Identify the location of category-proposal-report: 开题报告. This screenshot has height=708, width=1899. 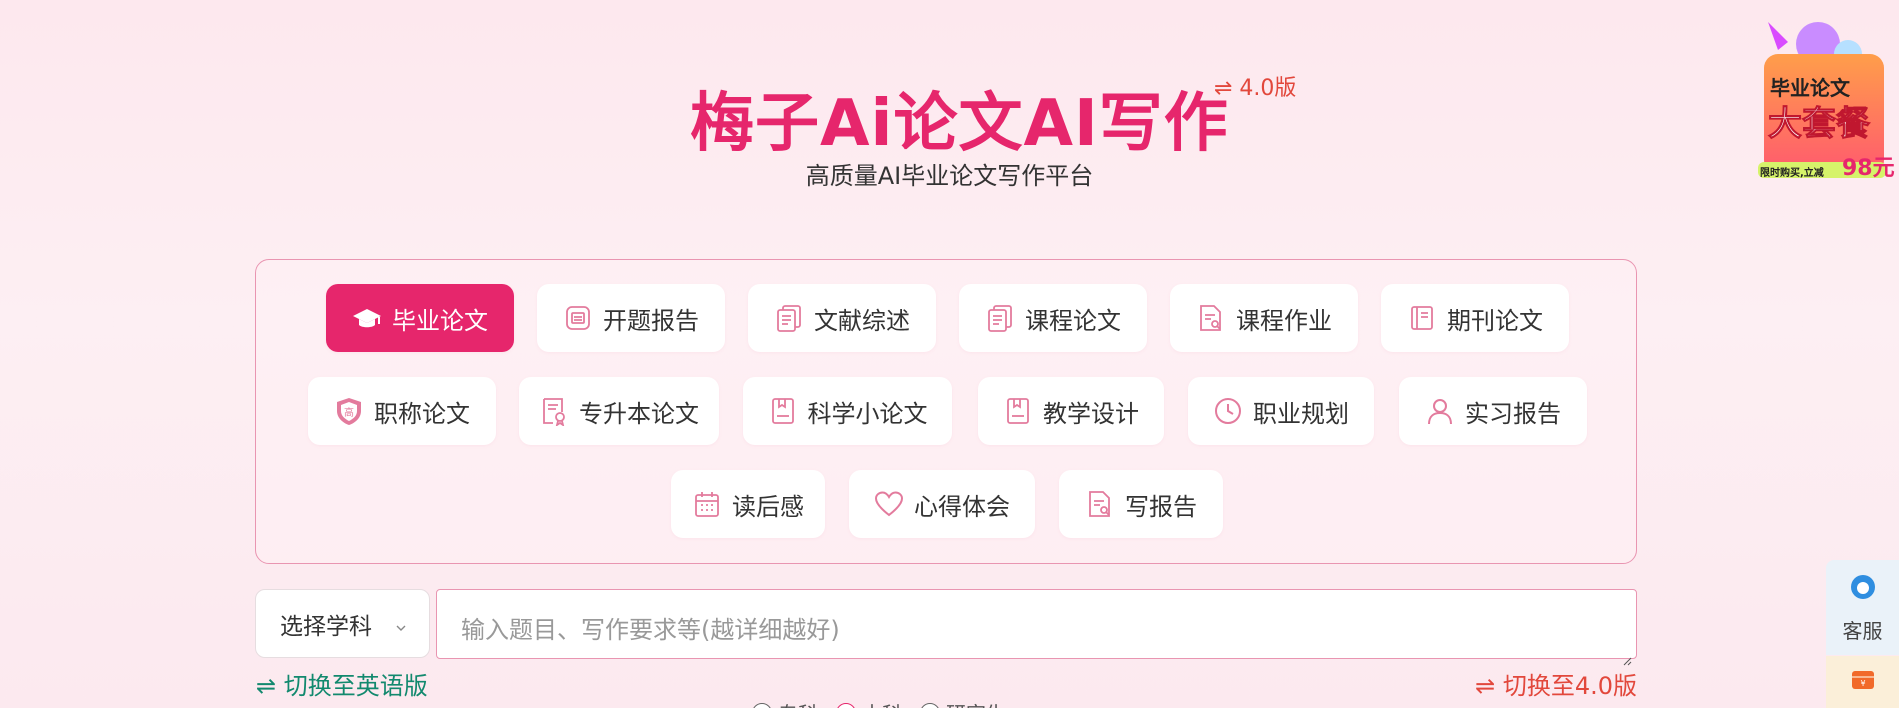
(631, 318).